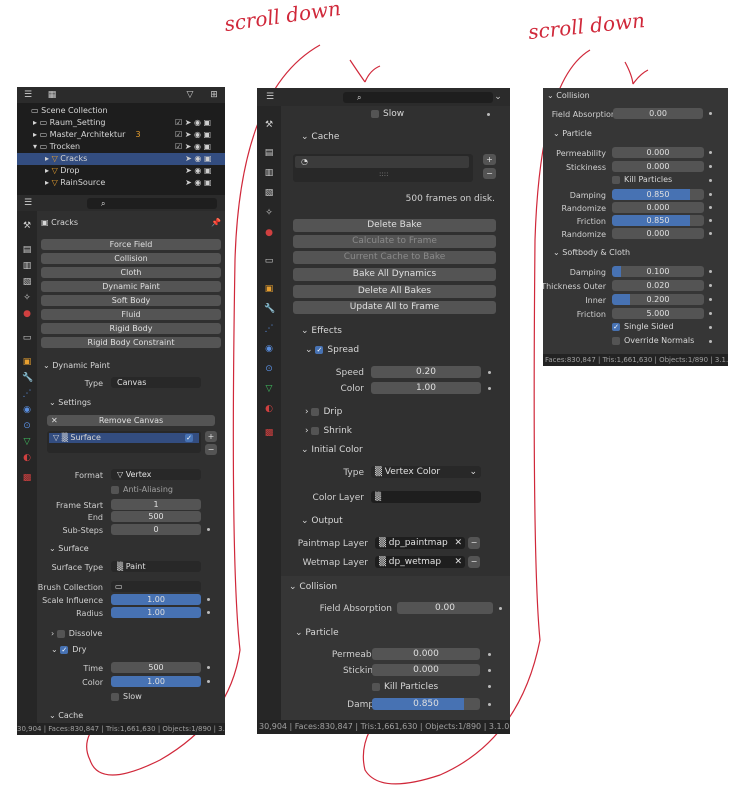 The image size is (732, 804). I want to click on remove-paintmap-button: −, so click(474, 543).